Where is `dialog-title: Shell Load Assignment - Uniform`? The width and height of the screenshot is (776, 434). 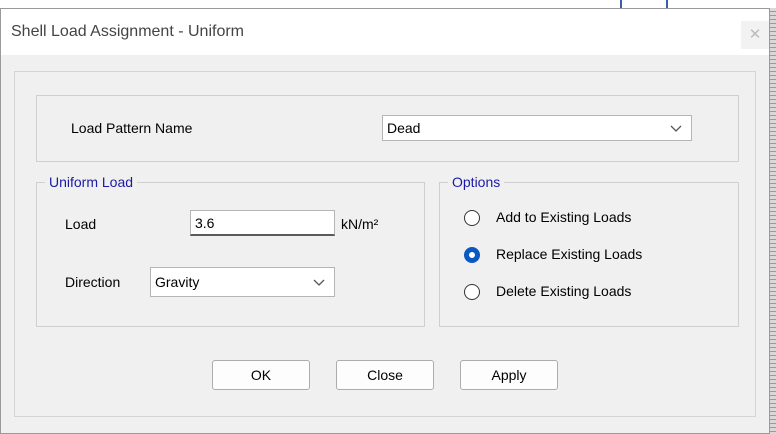
dialog-title: Shell Load Assignment - Uniform is located at coordinates (127, 31).